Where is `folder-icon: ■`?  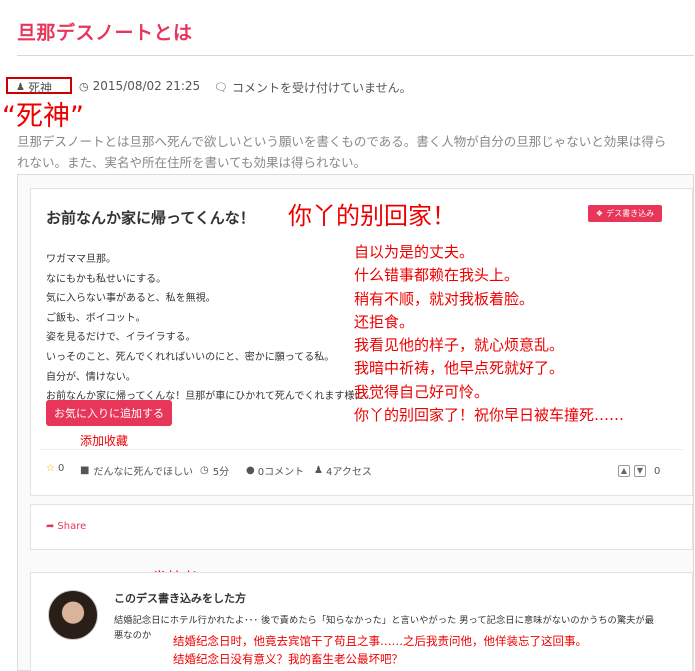 folder-icon: ■ is located at coordinates (85, 470).